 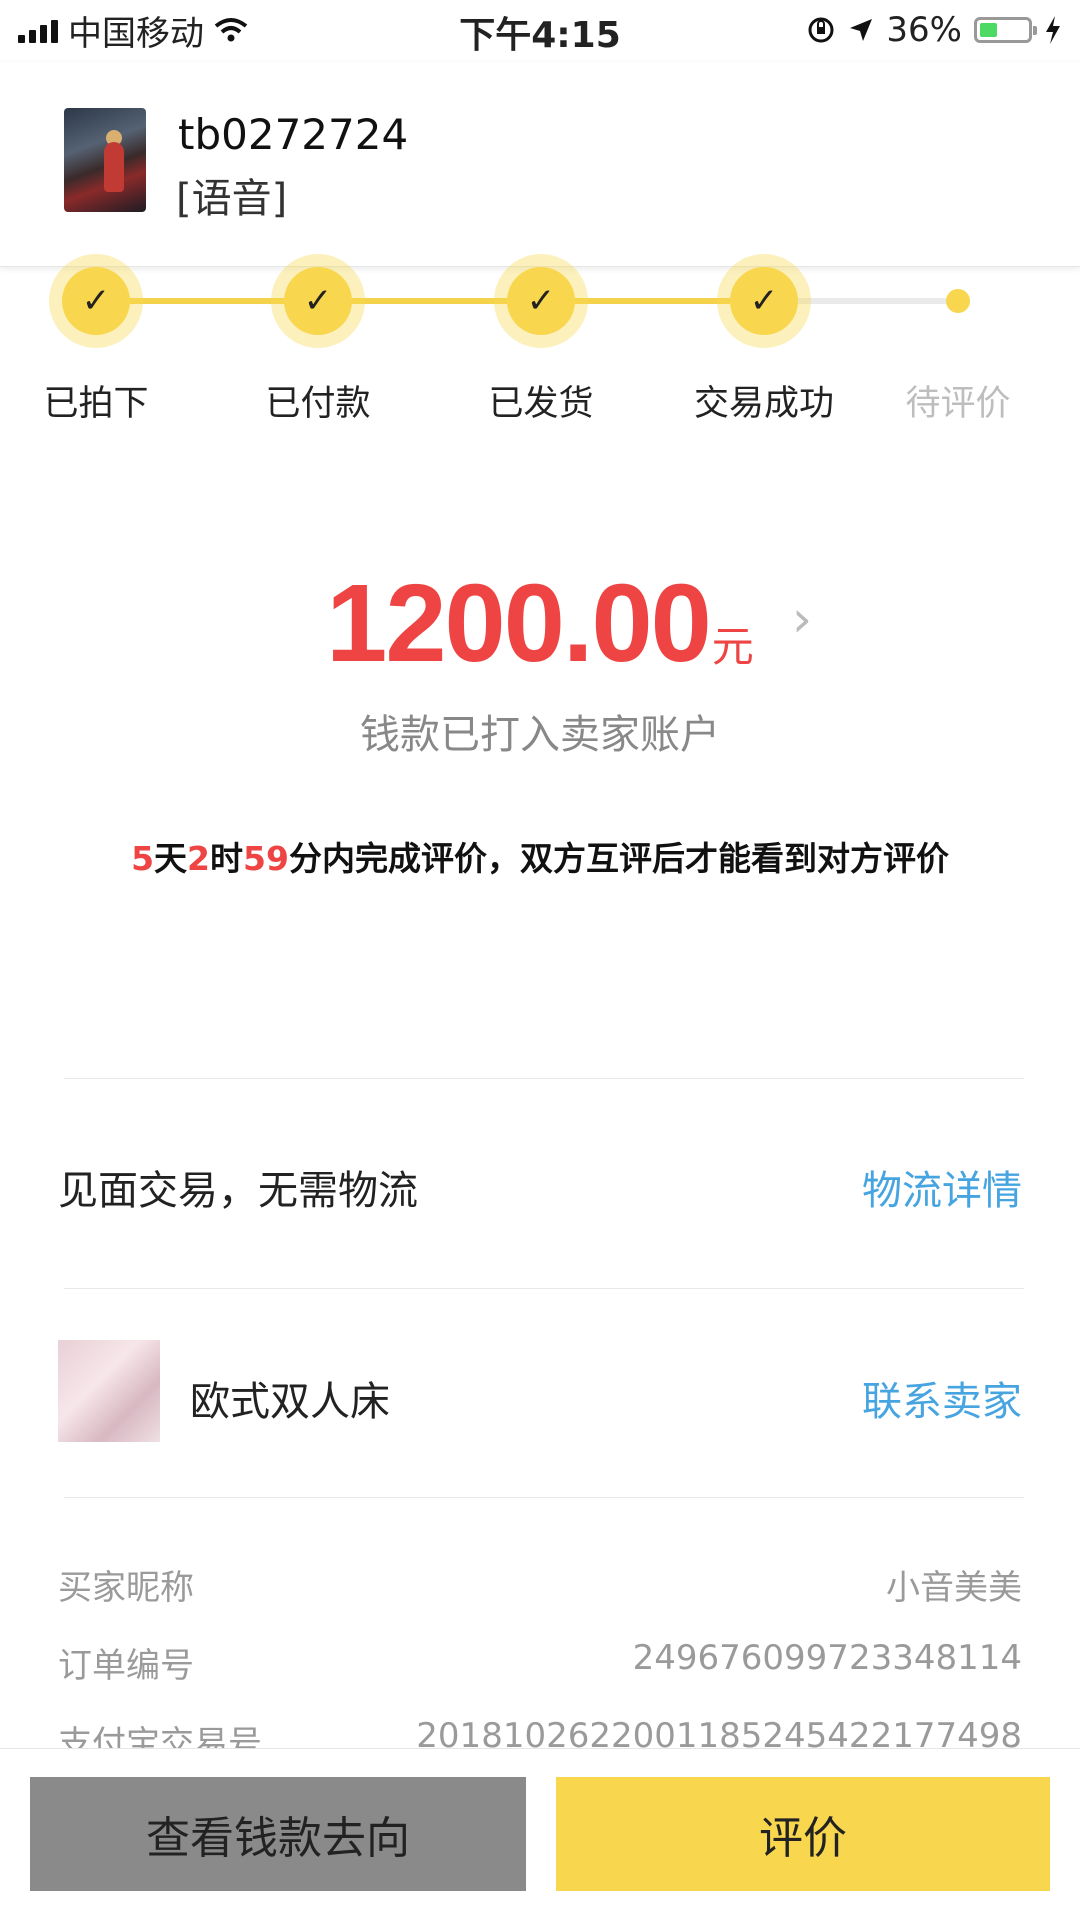 What do you see at coordinates (519, 623) in the screenshot?
I see `amount-value: 1200.00` at bounding box center [519, 623].